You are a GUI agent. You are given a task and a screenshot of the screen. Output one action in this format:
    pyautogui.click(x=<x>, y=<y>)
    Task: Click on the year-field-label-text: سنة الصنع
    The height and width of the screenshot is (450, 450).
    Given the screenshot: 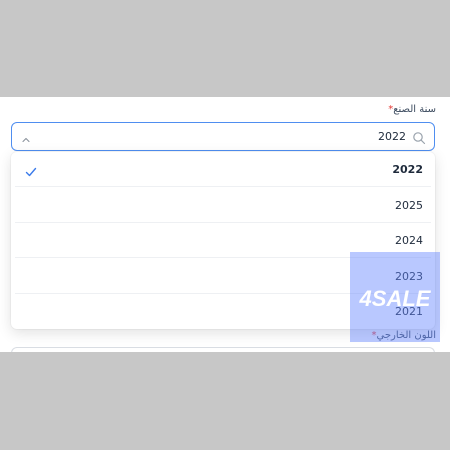 What is the action you would take?
    pyautogui.click(x=414, y=109)
    